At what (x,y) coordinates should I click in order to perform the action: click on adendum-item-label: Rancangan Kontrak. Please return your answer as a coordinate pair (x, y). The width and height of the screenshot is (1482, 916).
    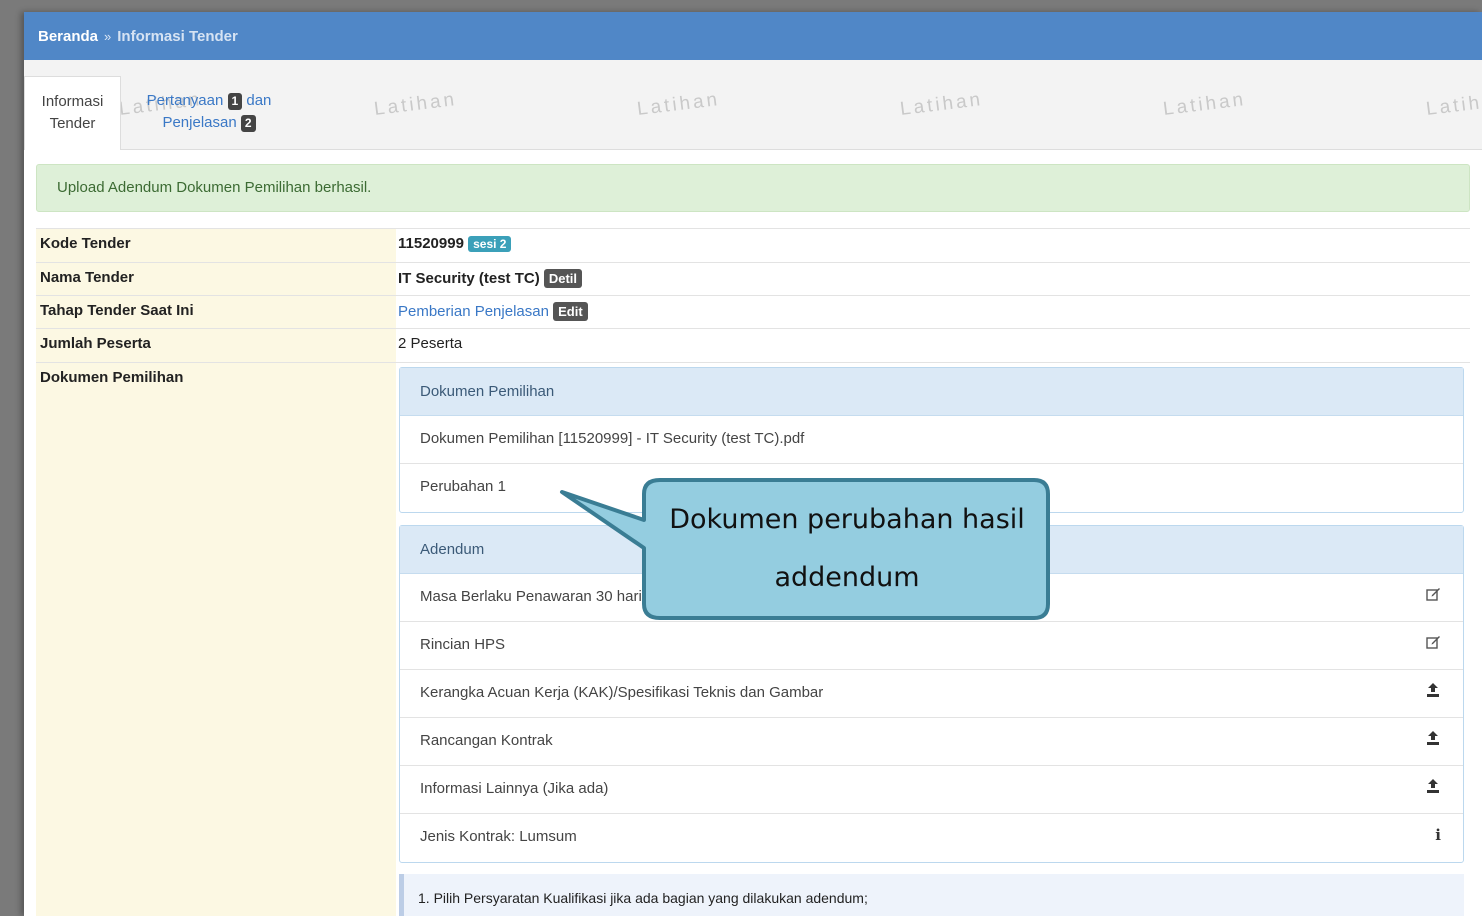
    Looking at the image, I should click on (486, 740).